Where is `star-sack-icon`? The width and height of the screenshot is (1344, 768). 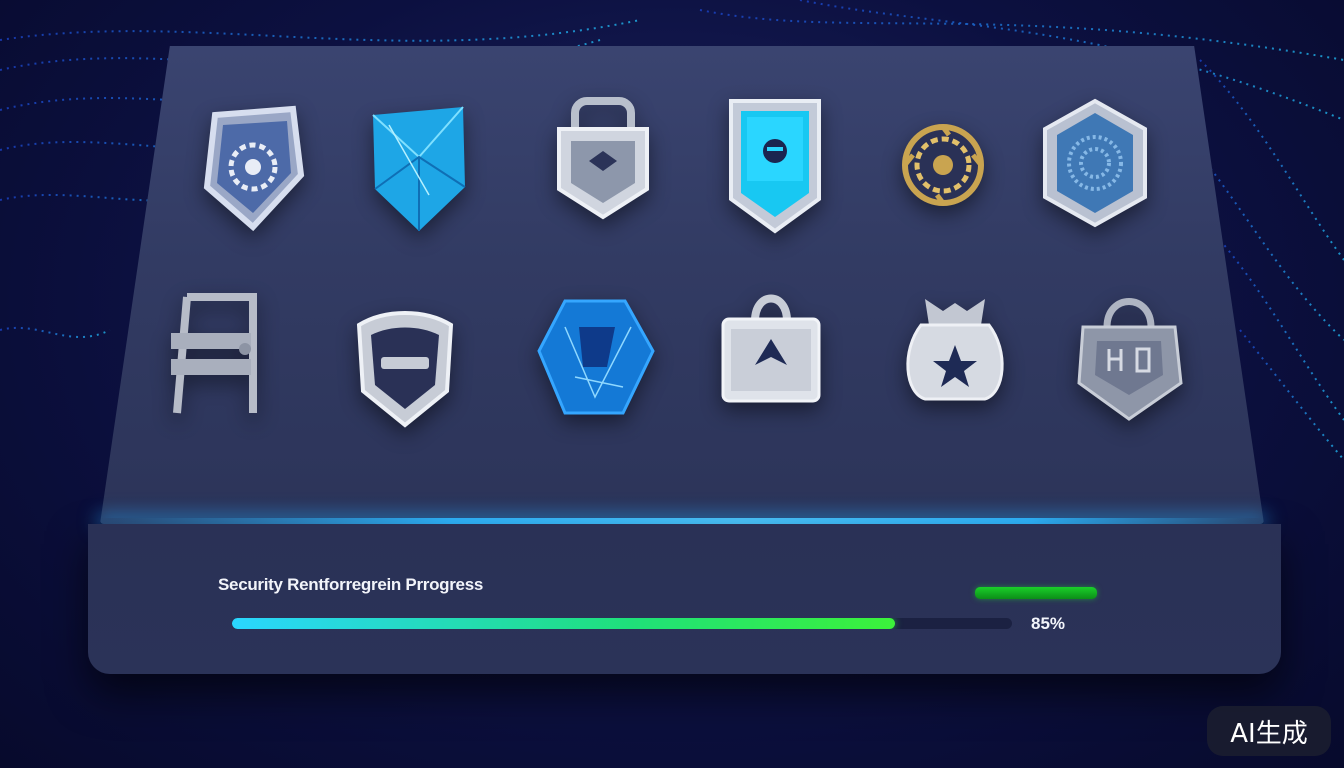 star-sack-icon is located at coordinates (955, 351).